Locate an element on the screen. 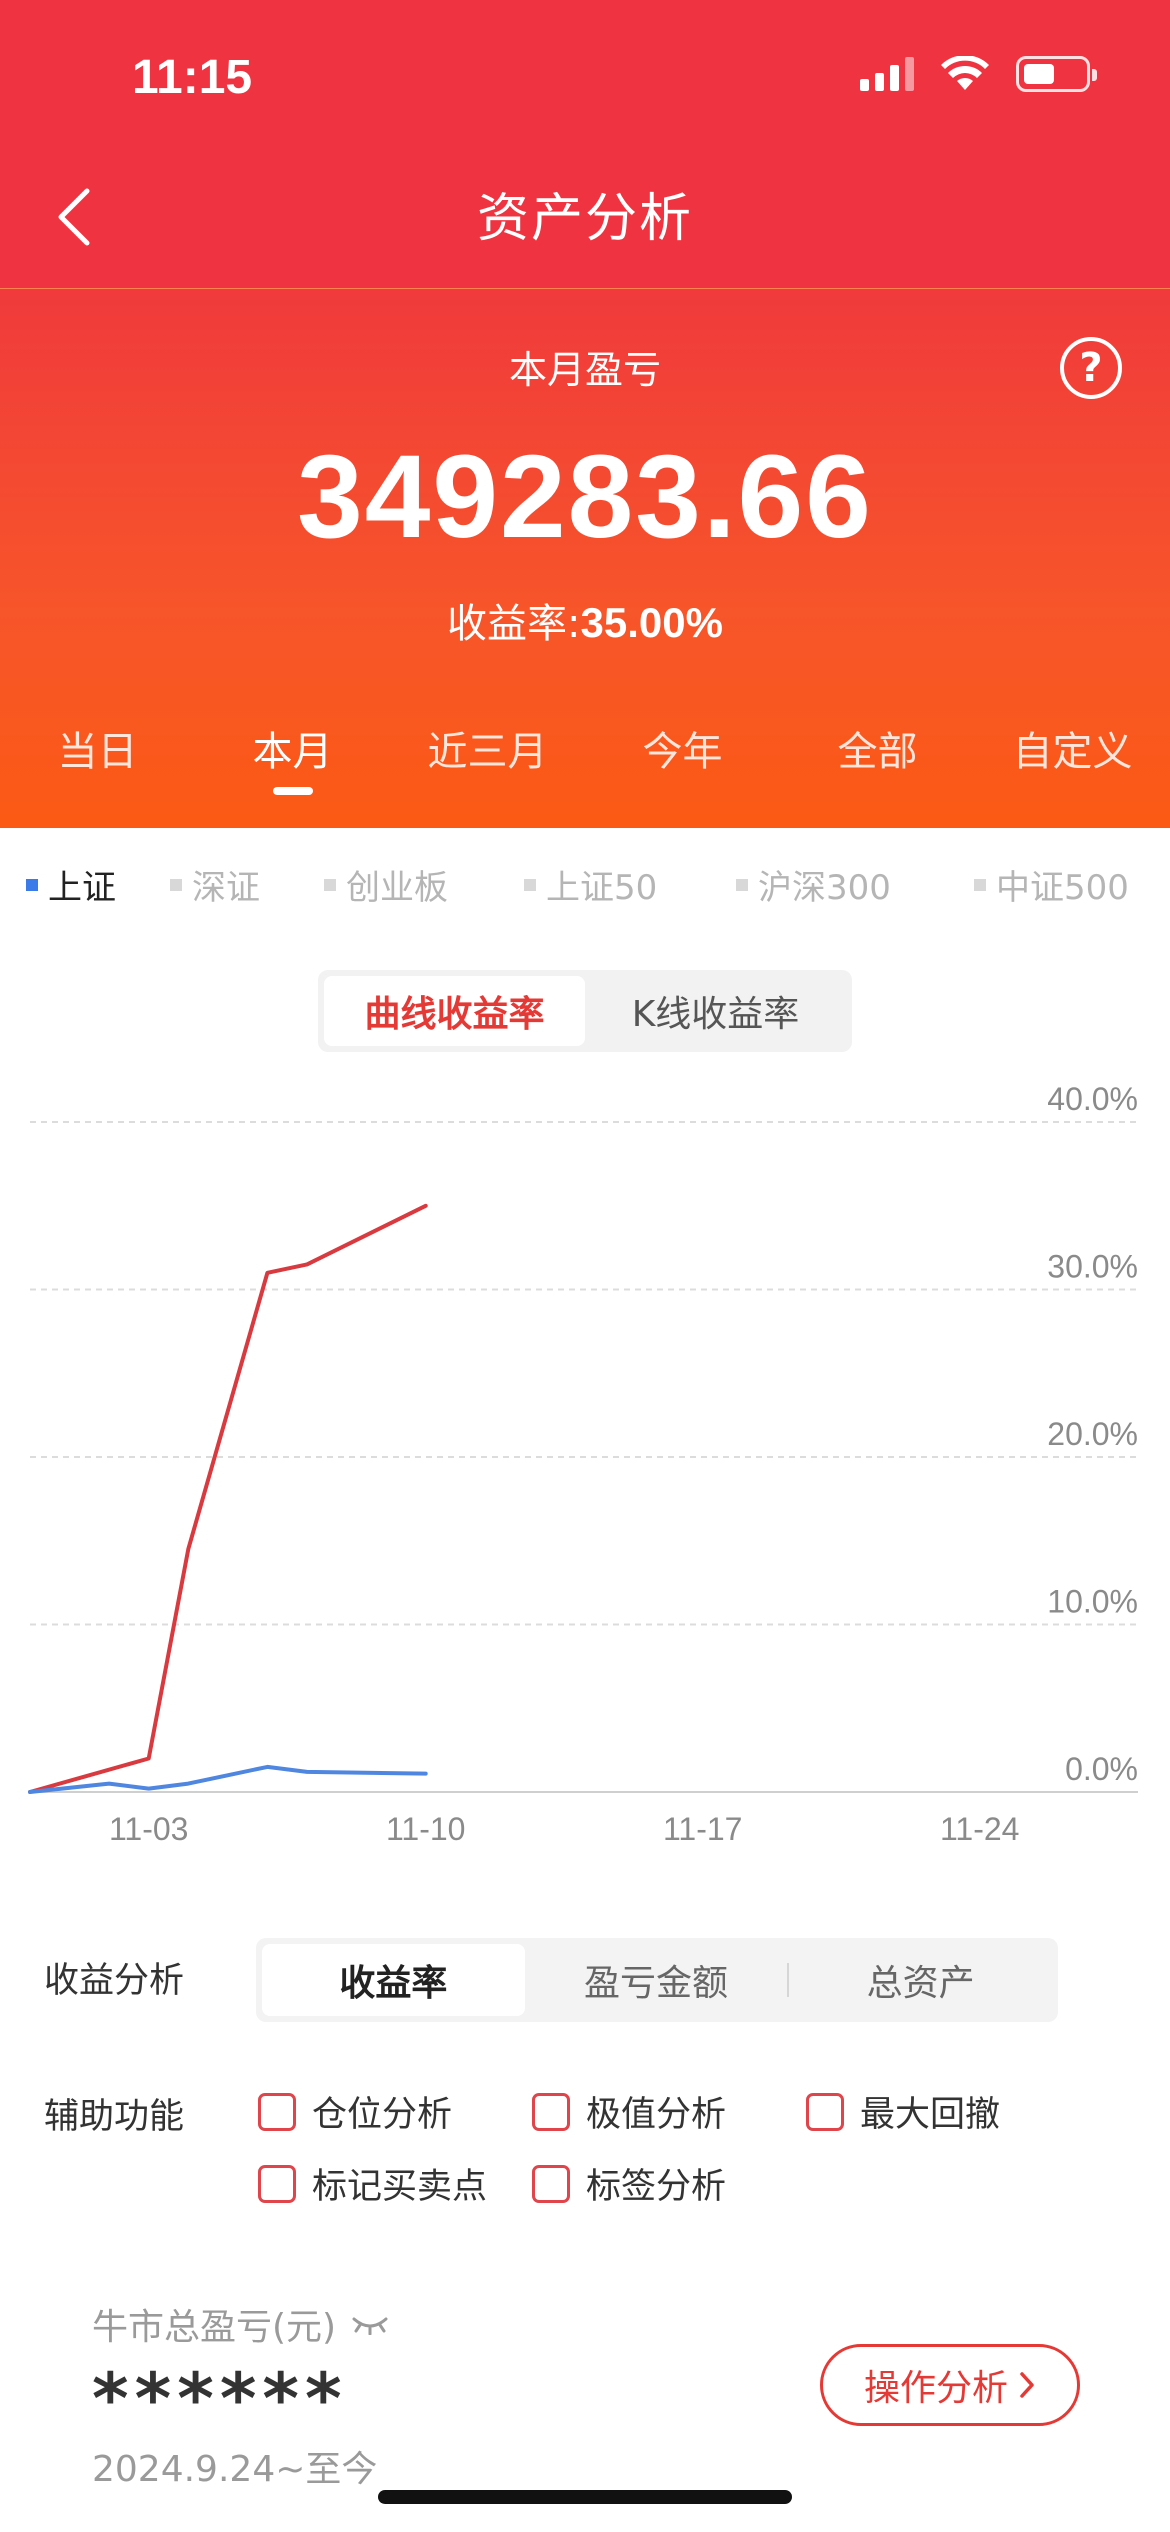  checkbox-max-drawdown: 最大回撤 is located at coordinates (903, 2111).